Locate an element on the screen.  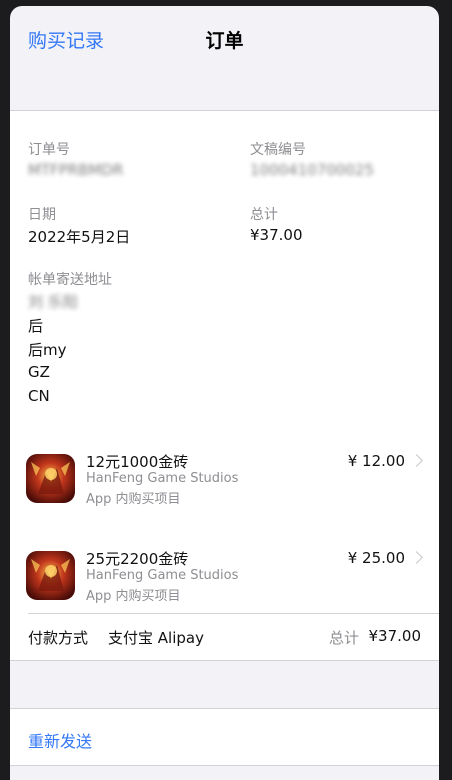
total-label: 总计 is located at coordinates (264, 215).